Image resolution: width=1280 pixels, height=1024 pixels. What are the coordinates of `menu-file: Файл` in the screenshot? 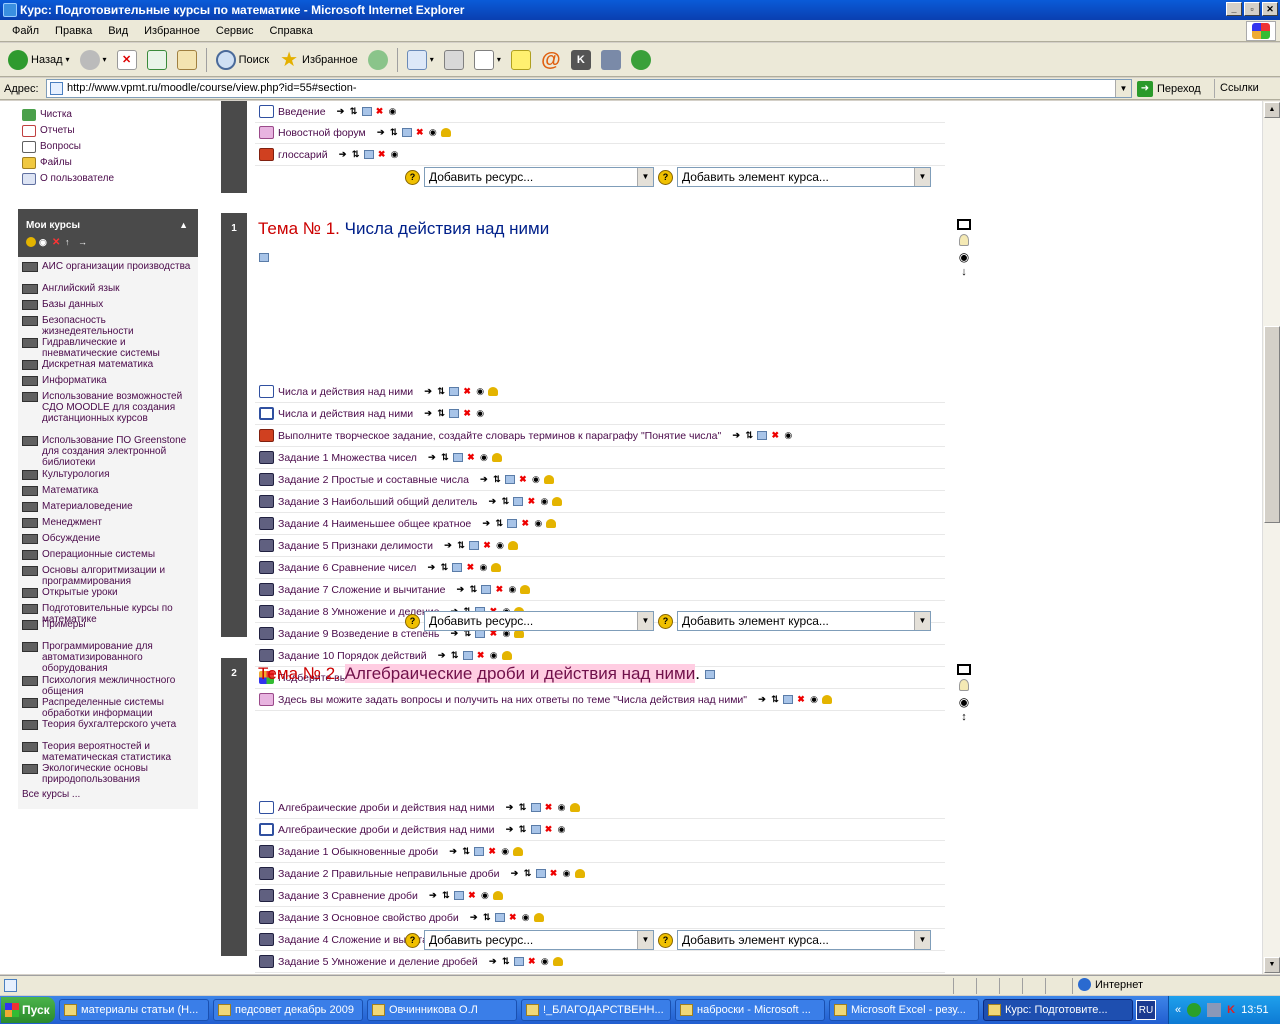 It's located at (25, 31).